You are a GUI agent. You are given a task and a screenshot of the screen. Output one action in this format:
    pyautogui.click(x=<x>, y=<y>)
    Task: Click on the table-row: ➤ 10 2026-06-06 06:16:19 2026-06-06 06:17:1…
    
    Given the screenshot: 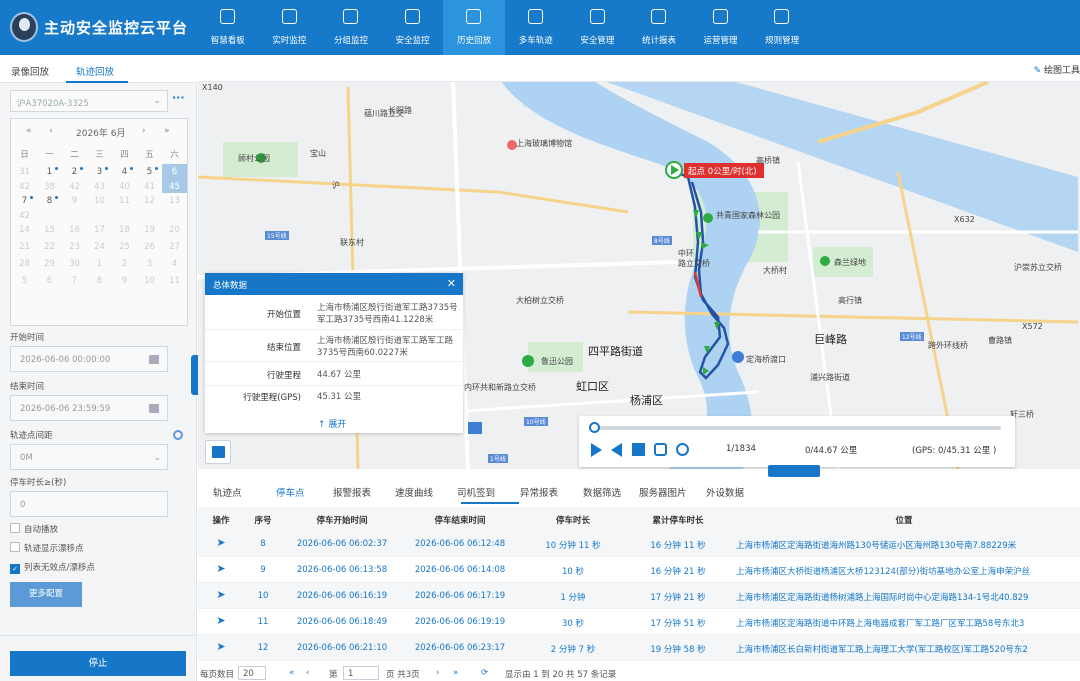 What is the action you would take?
    pyautogui.click(x=639, y=596)
    